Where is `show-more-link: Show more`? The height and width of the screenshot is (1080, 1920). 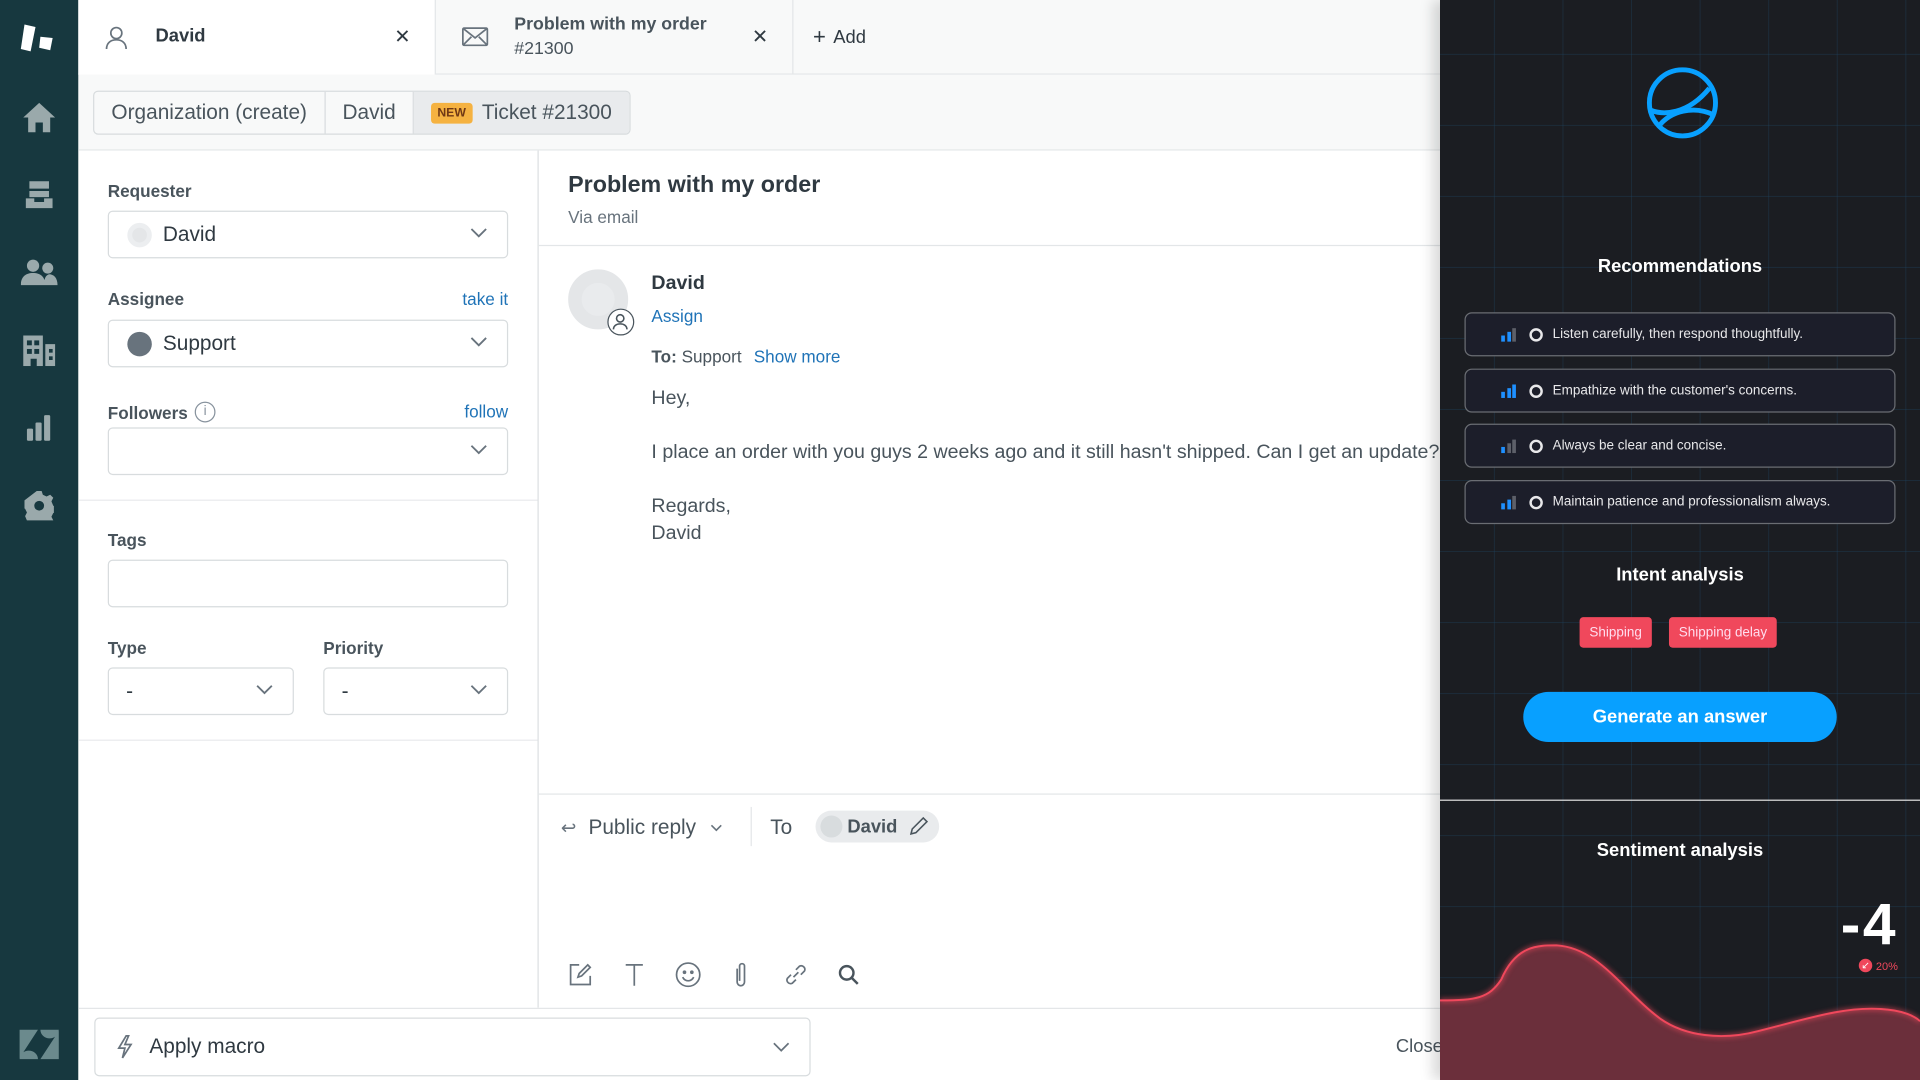 show-more-link: Show more is located at coordinates (797, 357).